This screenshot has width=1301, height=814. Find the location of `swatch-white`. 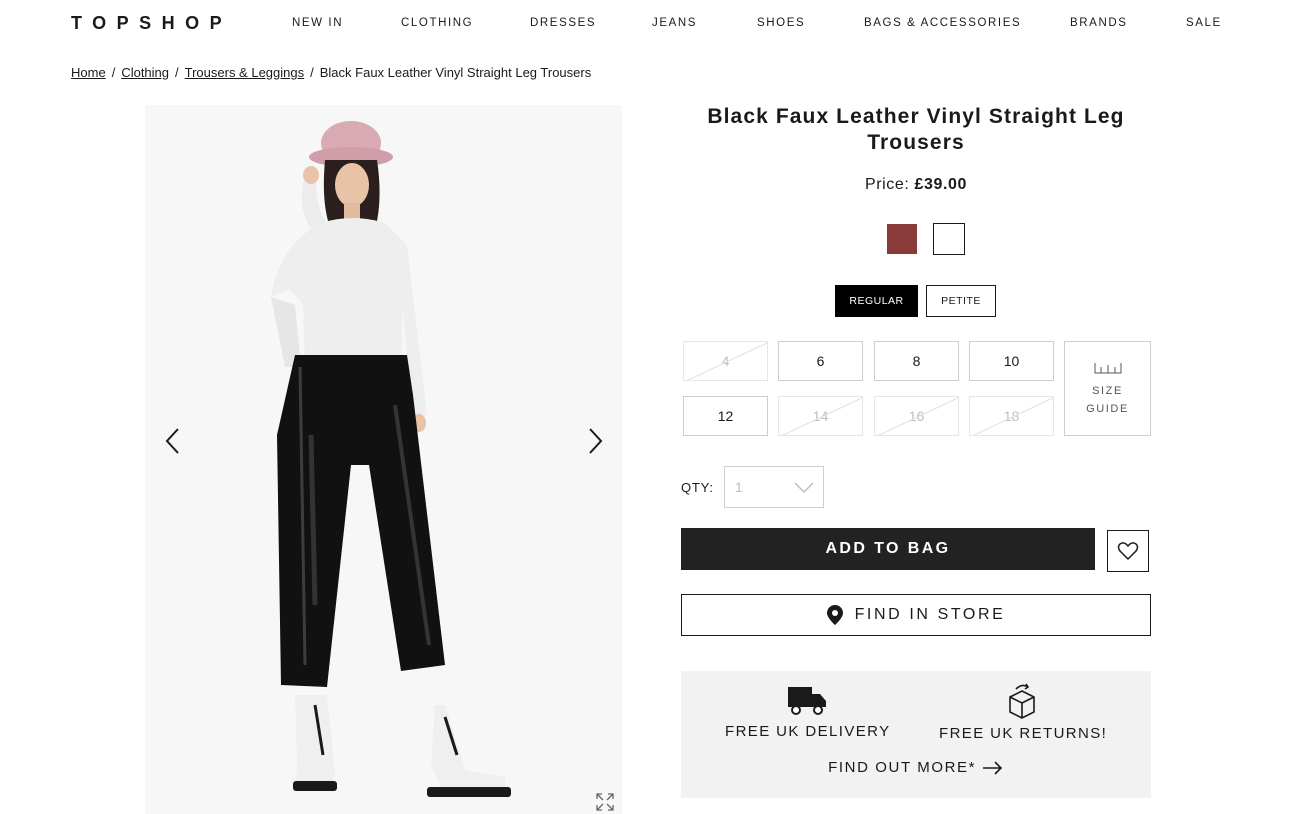

swatch-white is located at coordinates (949, 239).